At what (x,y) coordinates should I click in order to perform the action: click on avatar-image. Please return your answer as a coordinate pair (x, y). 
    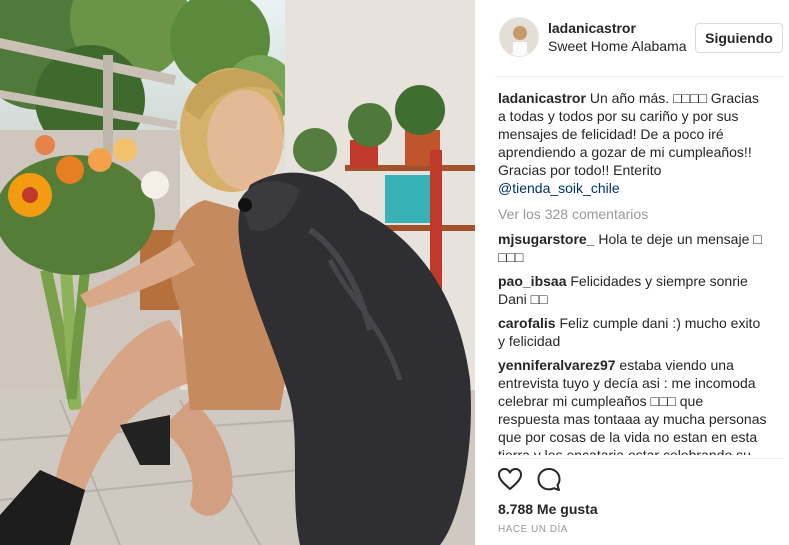
    Looking at the image, I should click on (519, 37).